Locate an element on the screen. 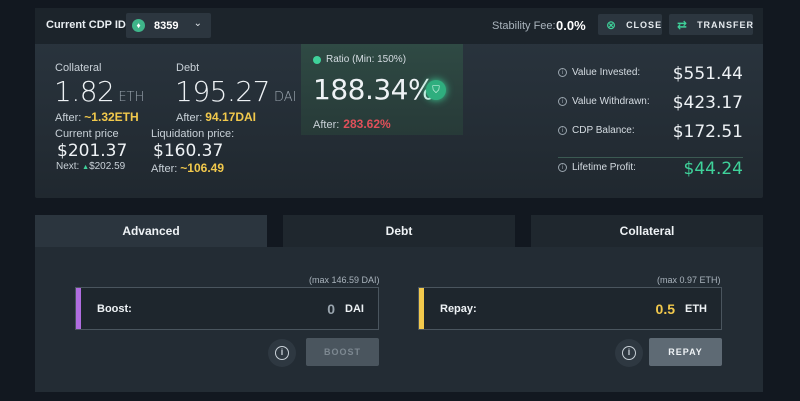  ratio-after: After: 283.62% is located at coordinates (352, 124).